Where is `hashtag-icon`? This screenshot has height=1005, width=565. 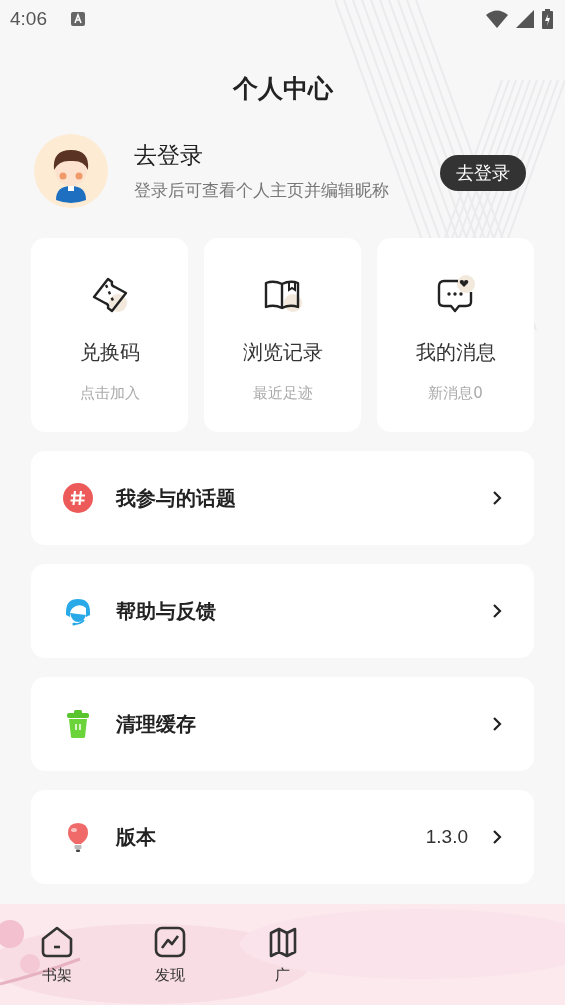
hashtag-icon is located at coordinates (78, 498).